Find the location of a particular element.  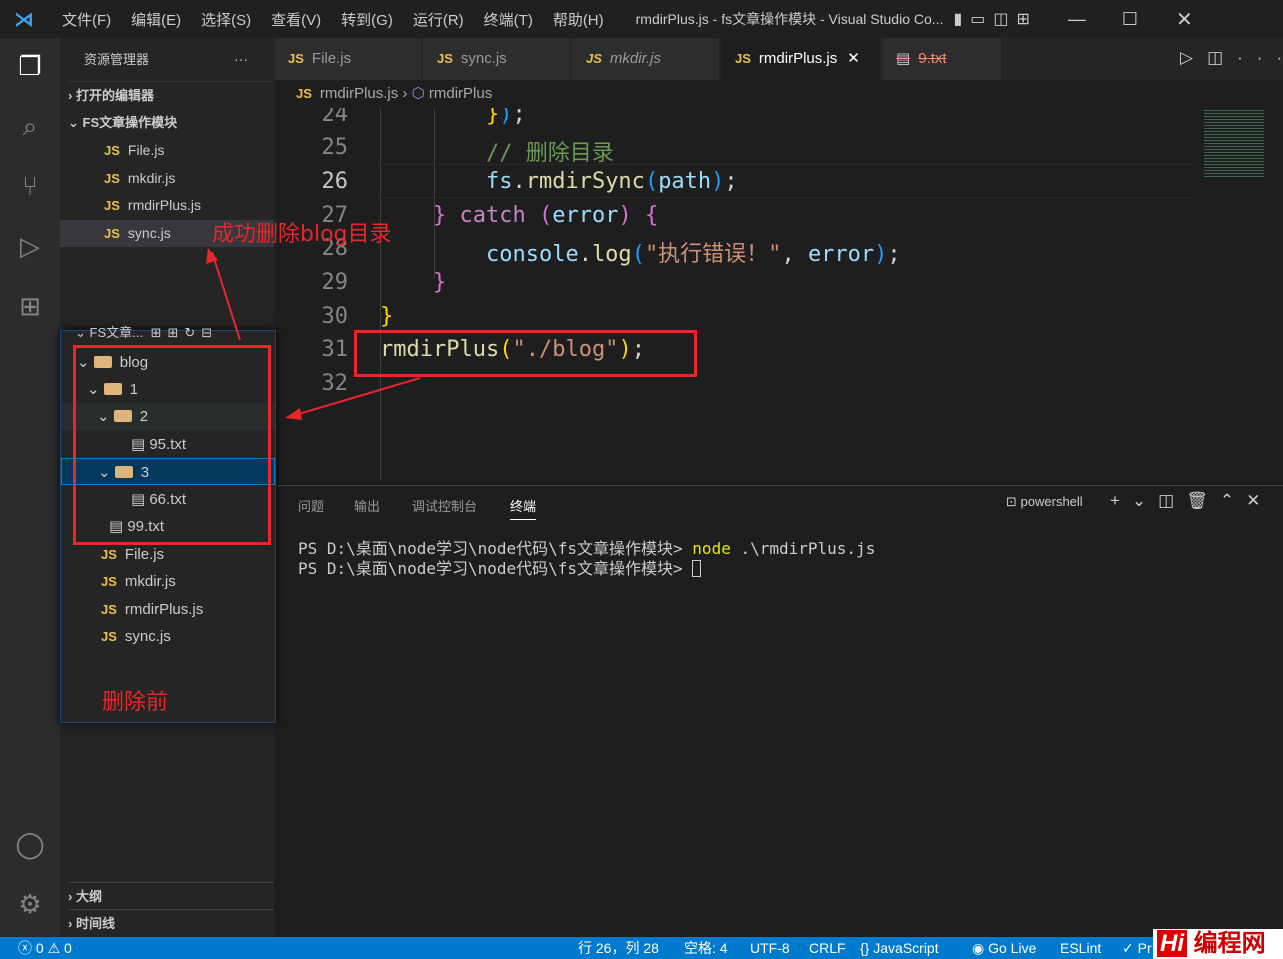

cursor-position: 行 26，列 28 is located at coordinates (618, 948).